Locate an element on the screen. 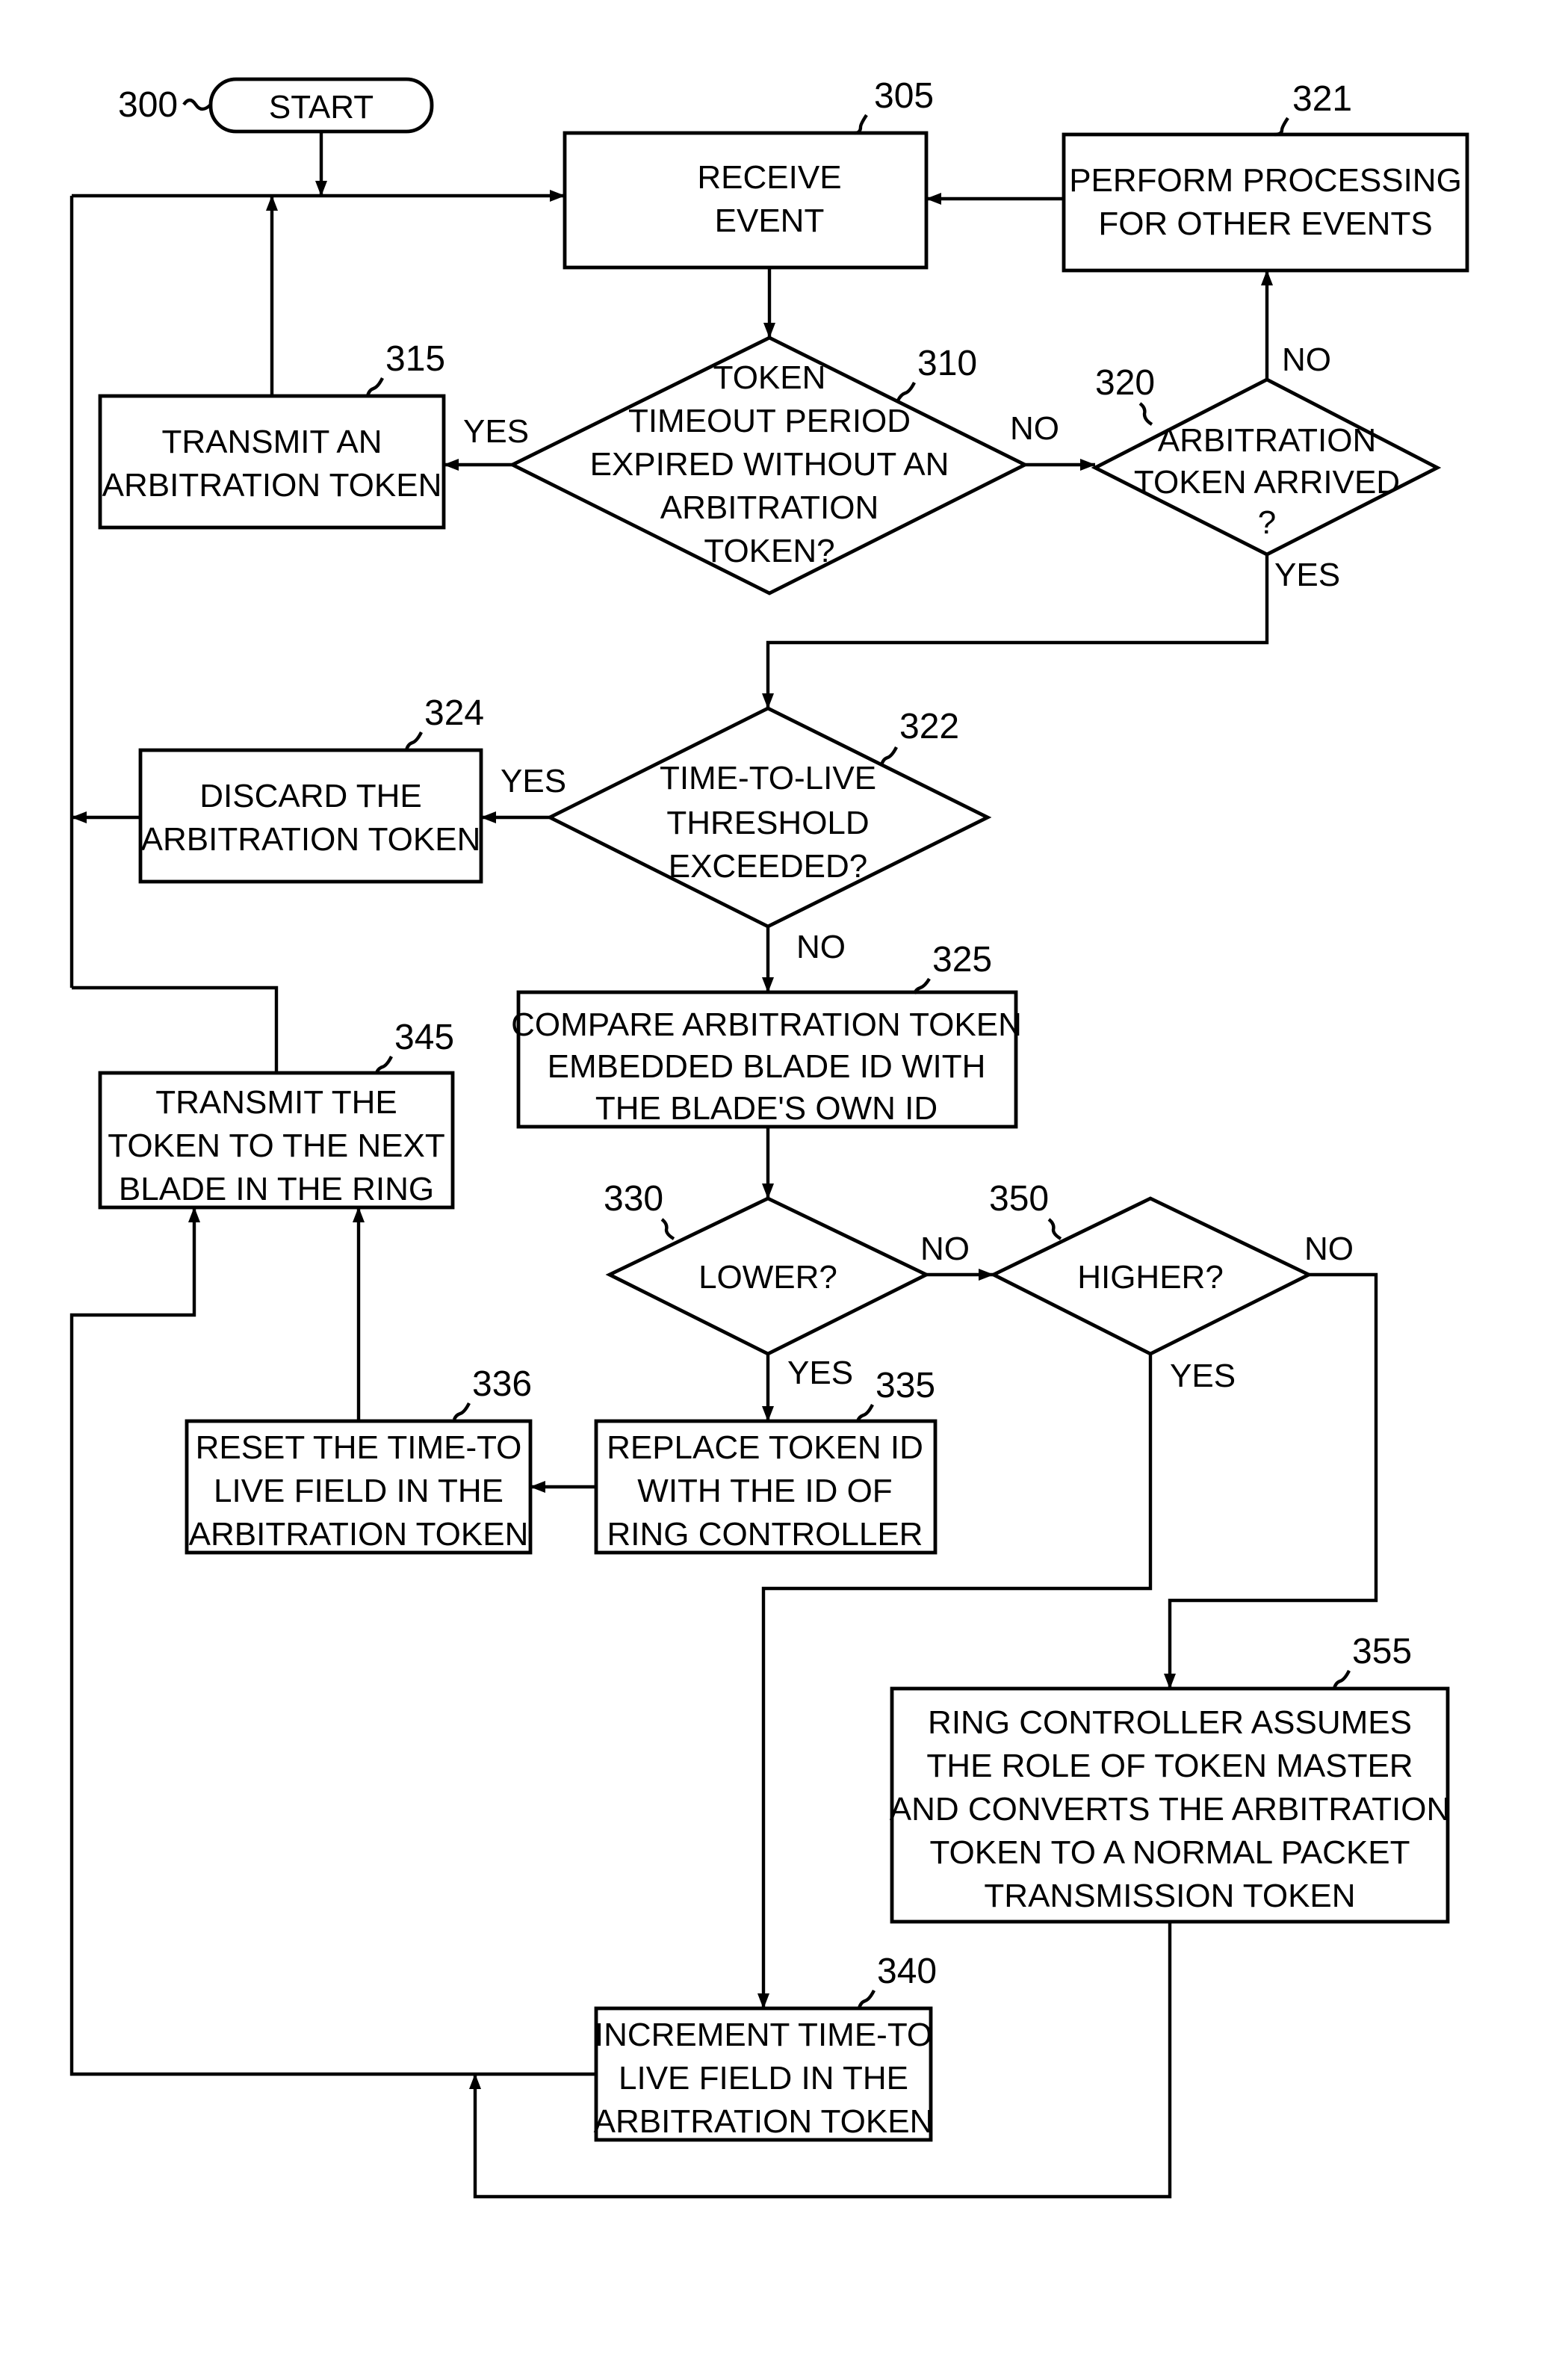 This screenshot has height=2367, width=1568. node-335-line-2: WITH THE ID OF is located at coordinates (764, 1491).